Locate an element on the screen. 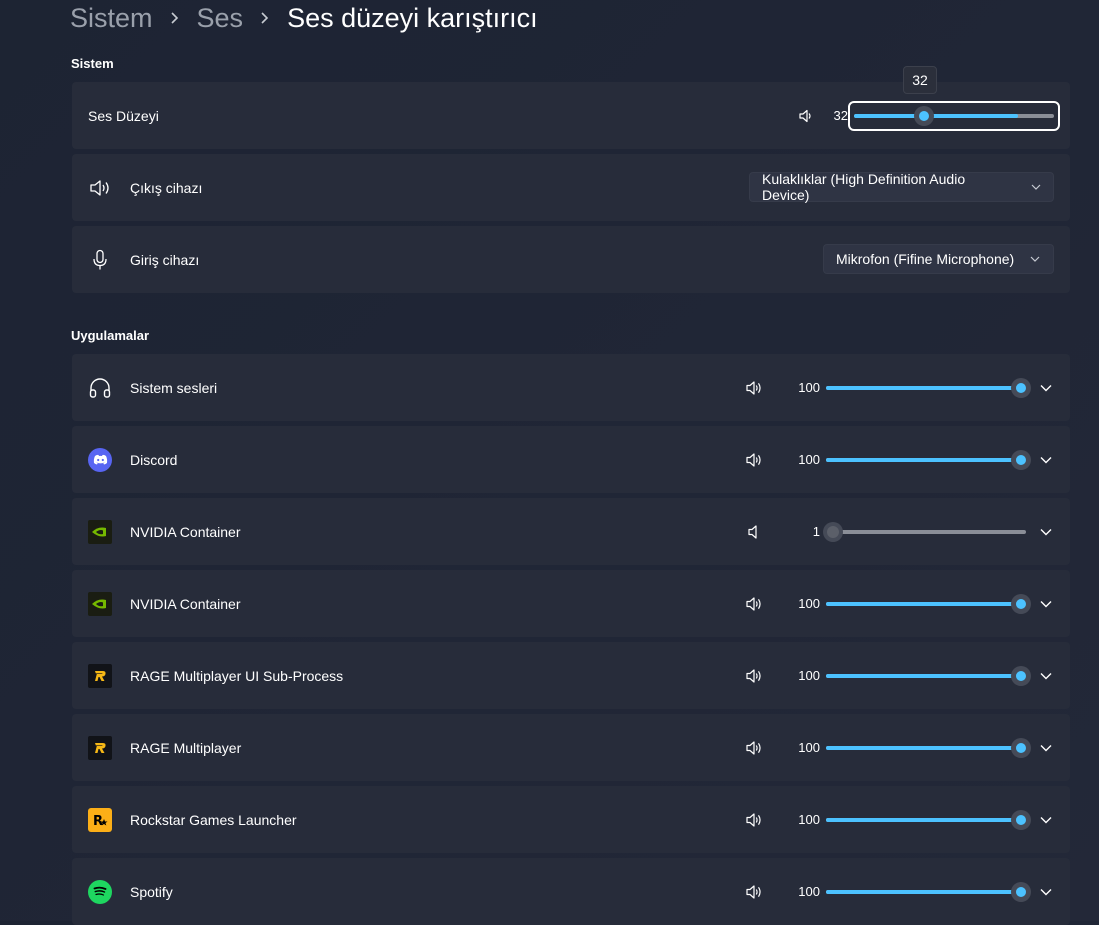  volume-tooltip: 32 is located at coordinates (920, 80).